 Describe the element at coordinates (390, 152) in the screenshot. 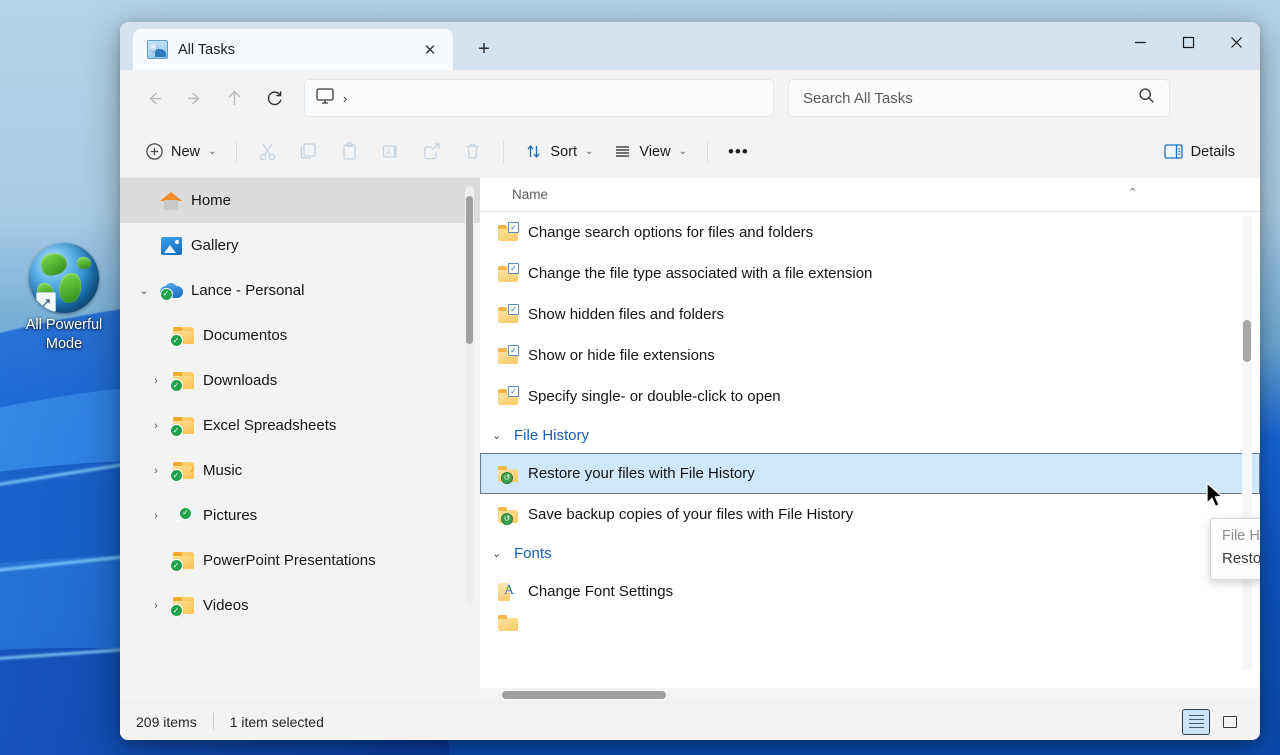

I see `rename-button: A` at that location.